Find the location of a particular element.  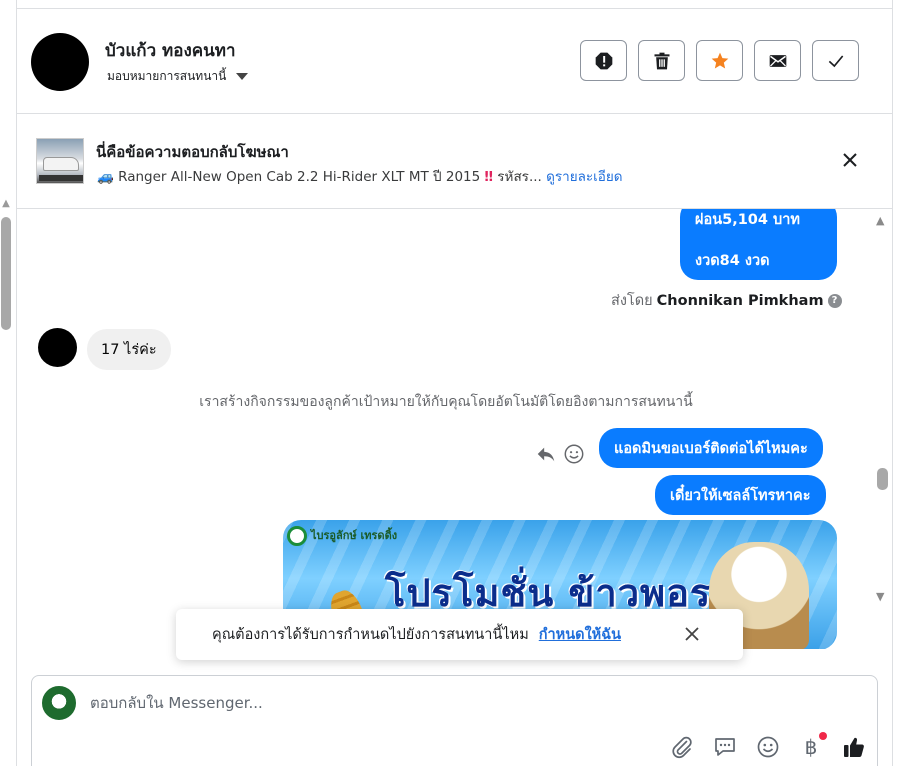

assign-conversation-dropdown: มอบหมายการสนทนานี้ is located at coordinates (178, 76).